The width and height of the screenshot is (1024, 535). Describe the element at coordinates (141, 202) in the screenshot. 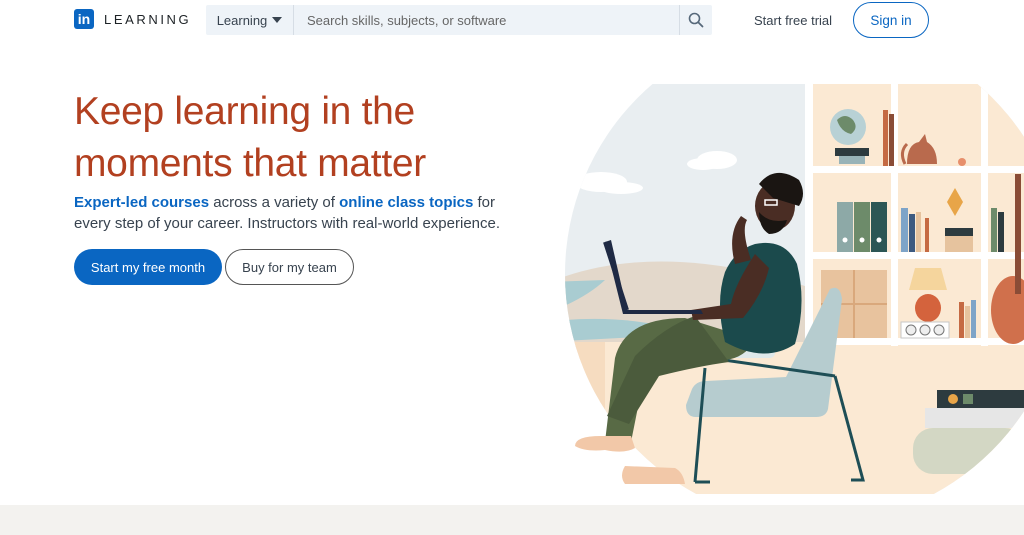

I see `expert-led-courses-link: Expert-led courses` at that location.